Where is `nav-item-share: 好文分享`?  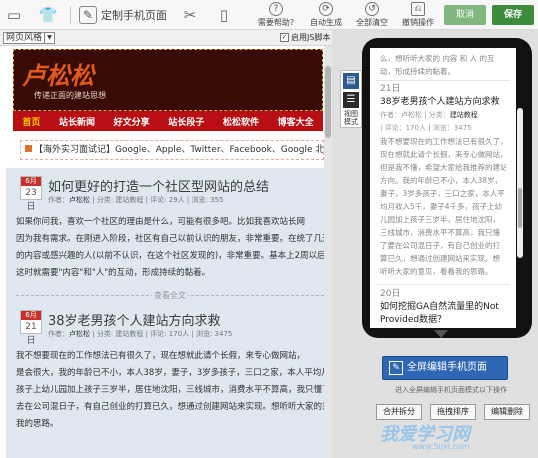
nav-item-share: 好文分享 is located at coordinates (132, 121).